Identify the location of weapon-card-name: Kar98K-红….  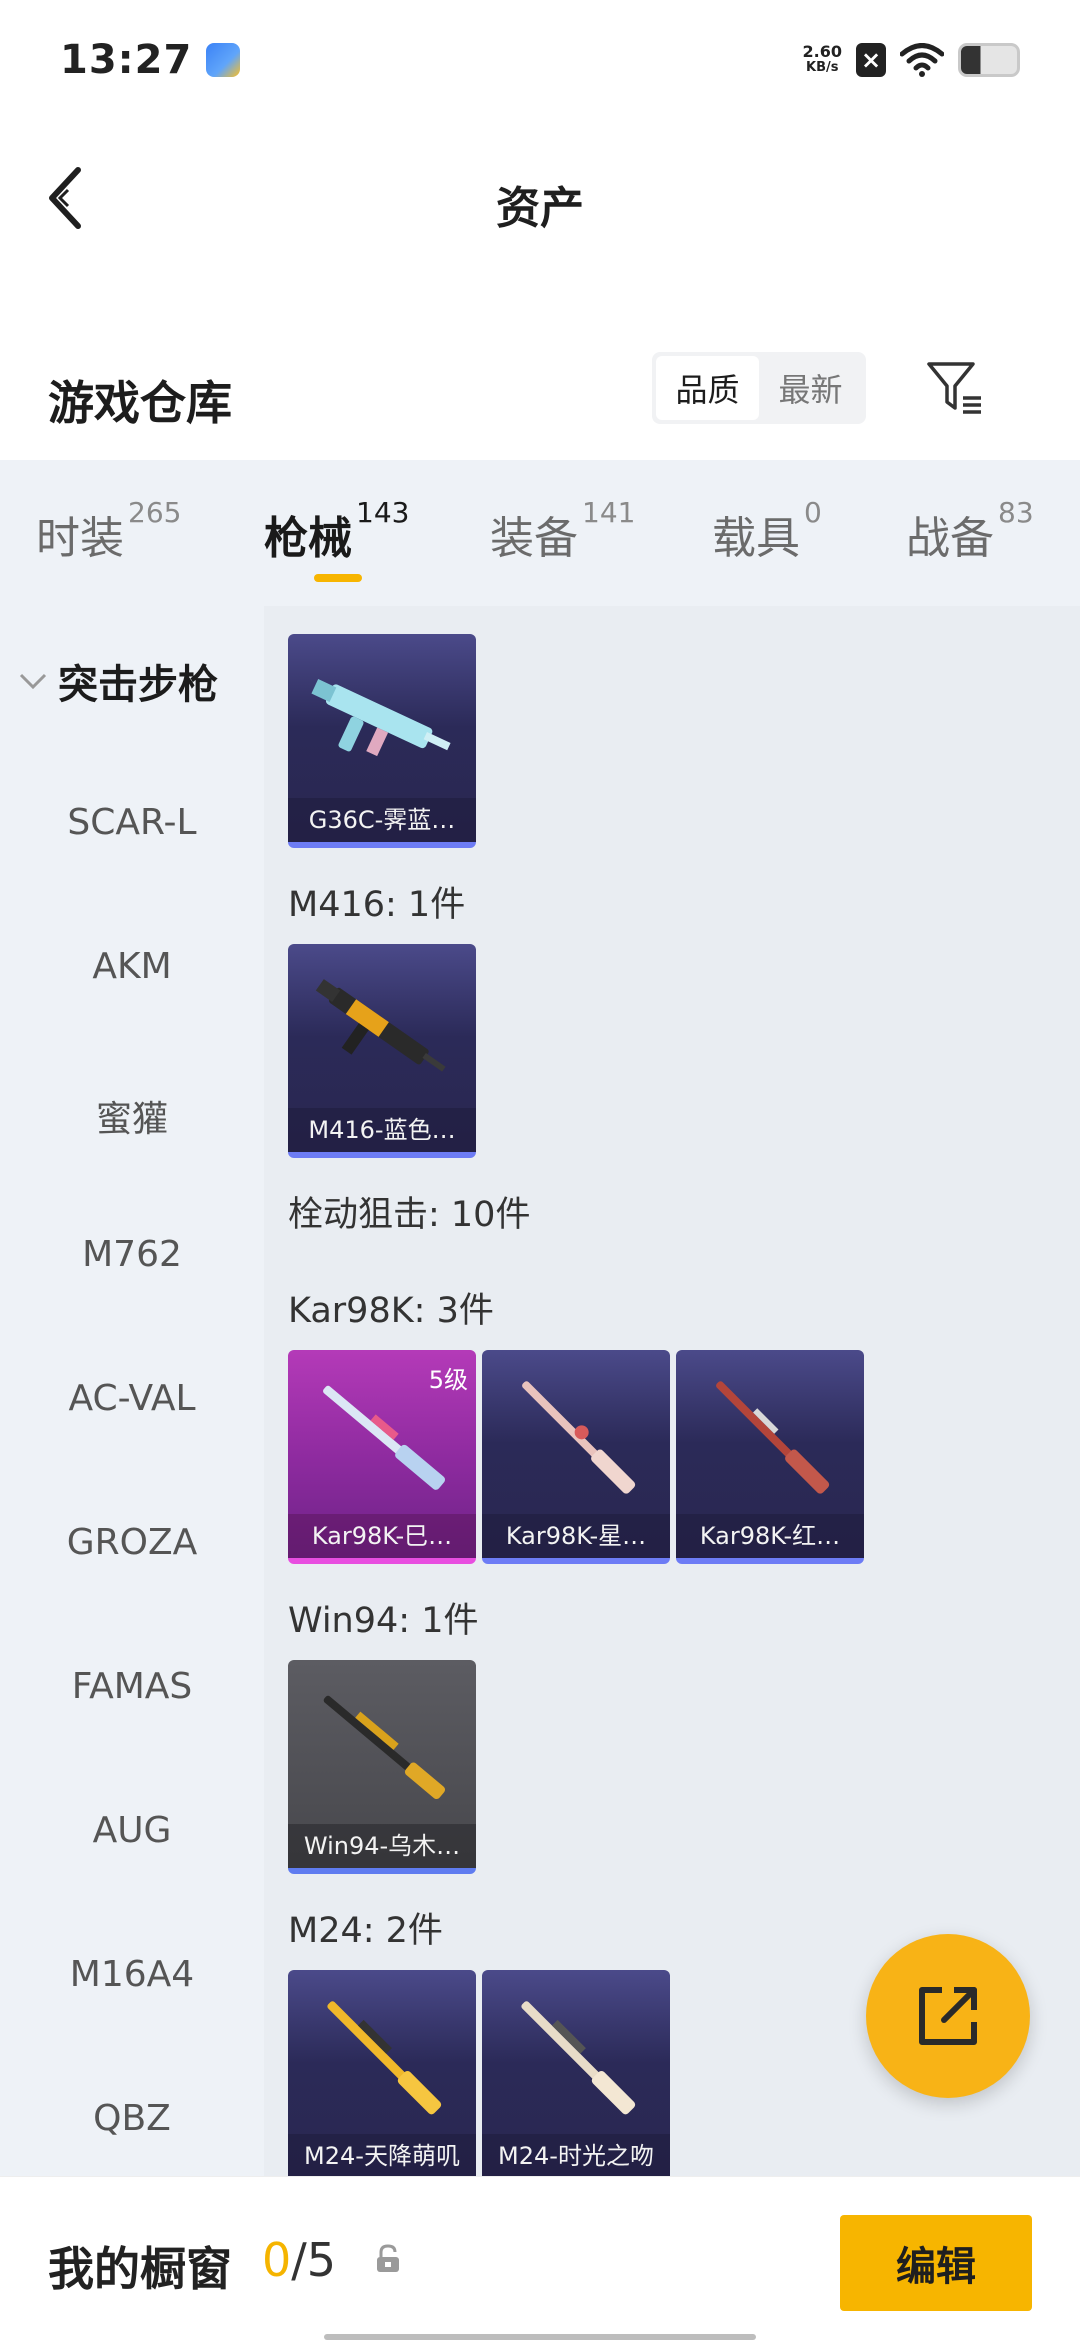
(770, 1536).